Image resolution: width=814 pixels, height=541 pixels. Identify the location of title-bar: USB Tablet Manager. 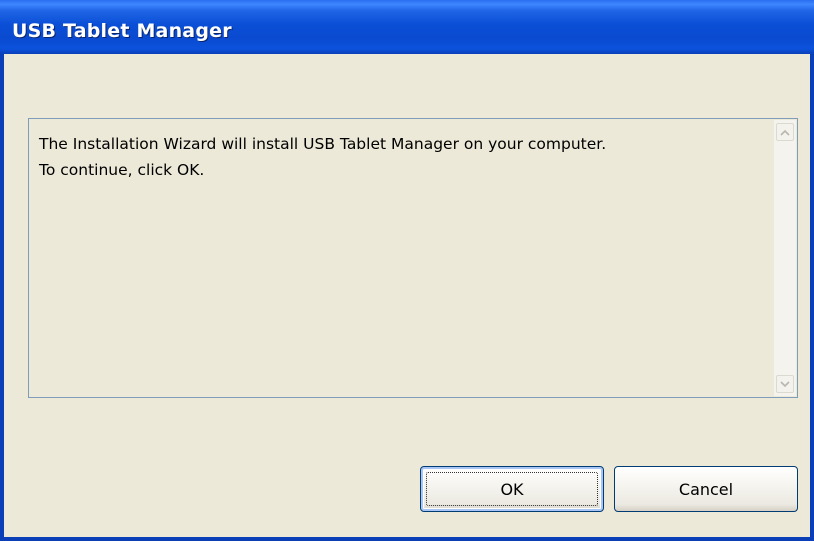
(407, 27).